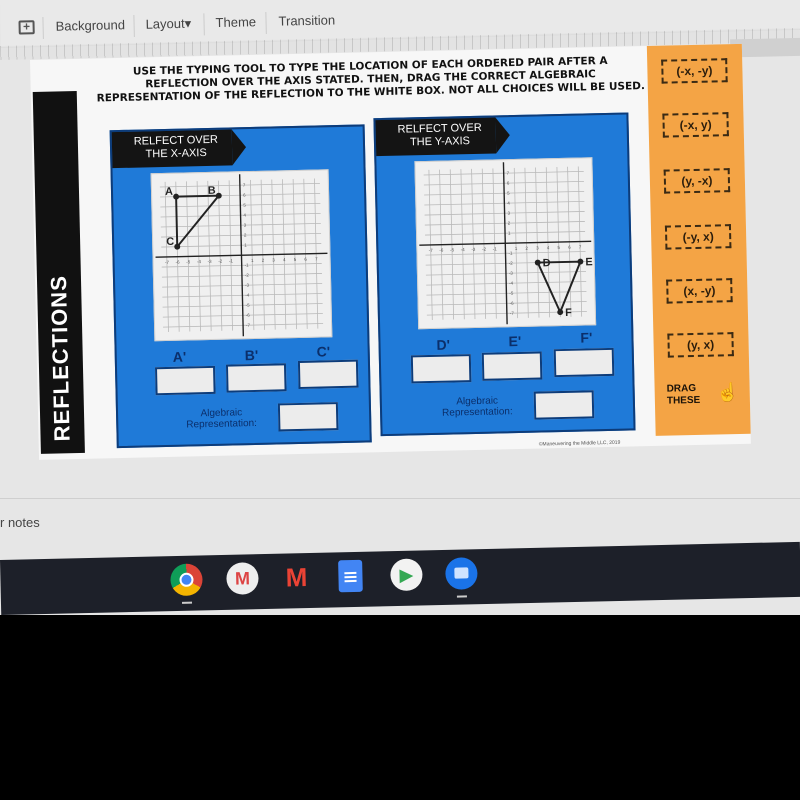  I want to click on a-prime-input, so click(185, 380).